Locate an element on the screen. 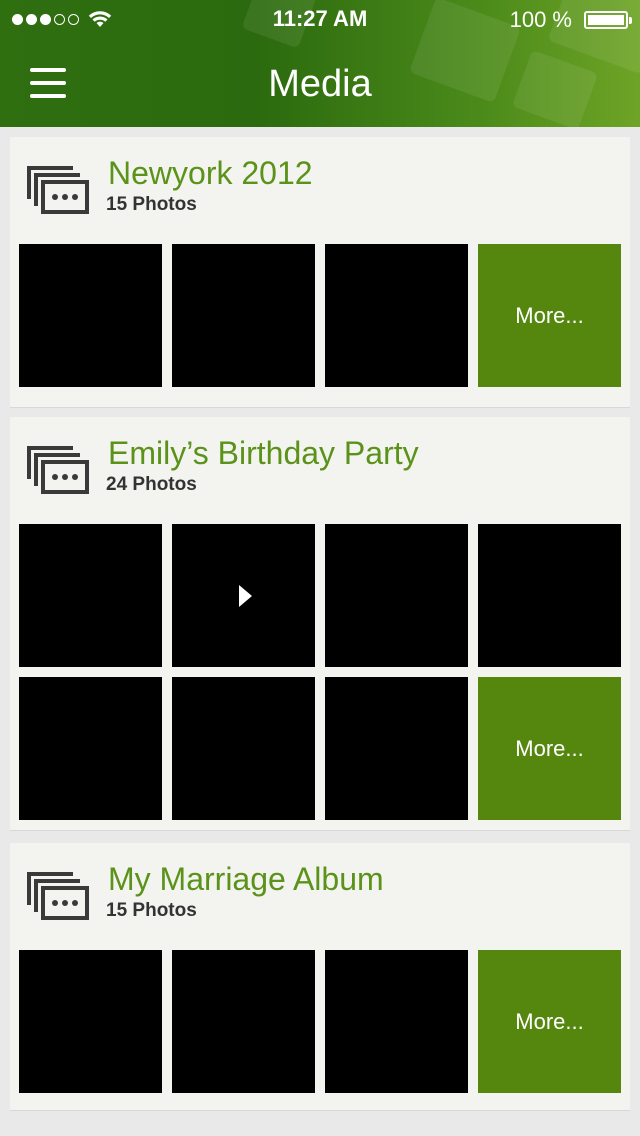  video-thumbnail is located at coordinates (243, 595).